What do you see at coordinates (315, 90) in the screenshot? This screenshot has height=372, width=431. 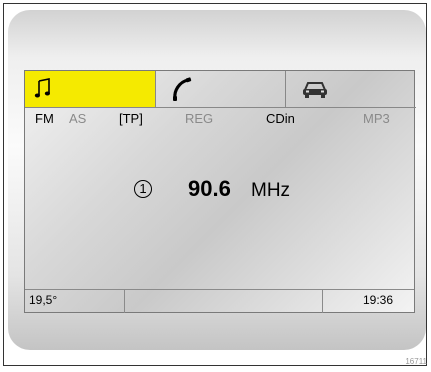 I see `car-icon` at bounding box center [315, 90].